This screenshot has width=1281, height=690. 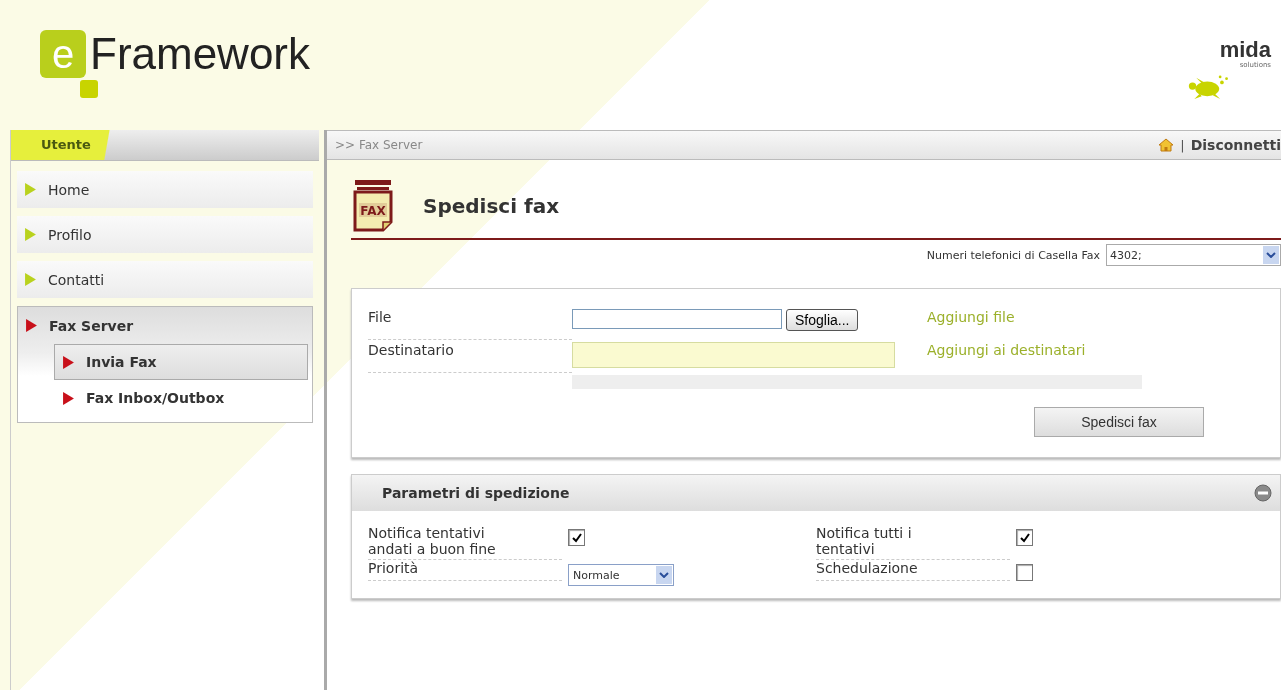 I want to click on sidebar-item: Home, so click(x=165, y=189).